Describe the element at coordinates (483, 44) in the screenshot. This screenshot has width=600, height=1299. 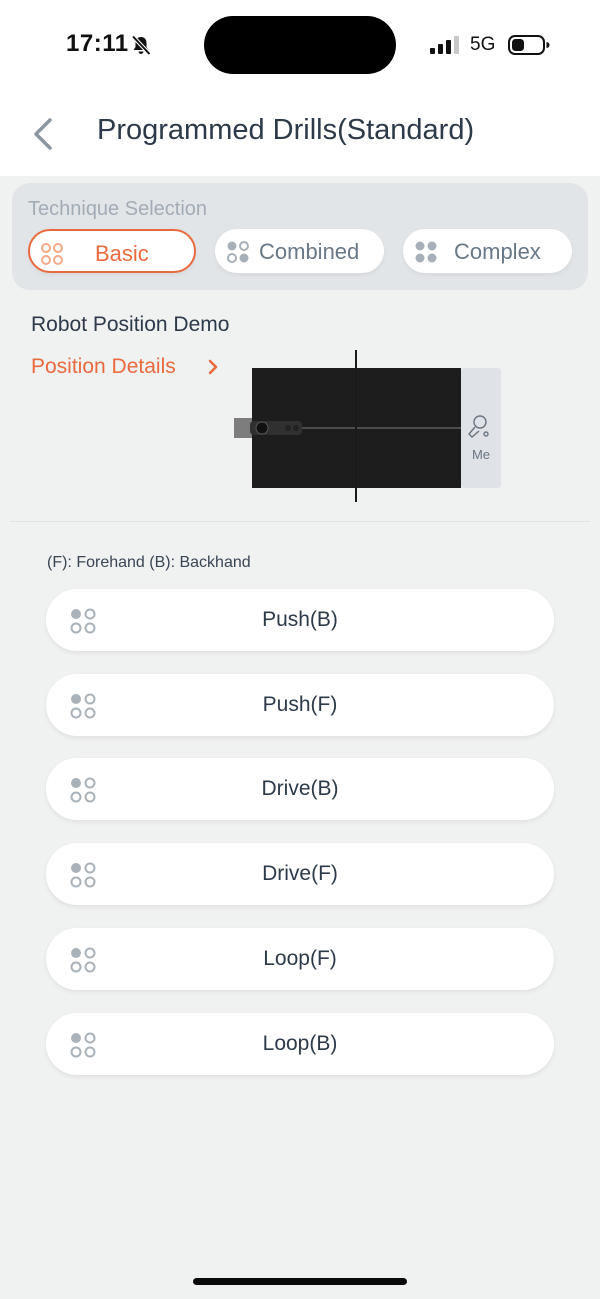
I see `network-type: 5G` at that location.